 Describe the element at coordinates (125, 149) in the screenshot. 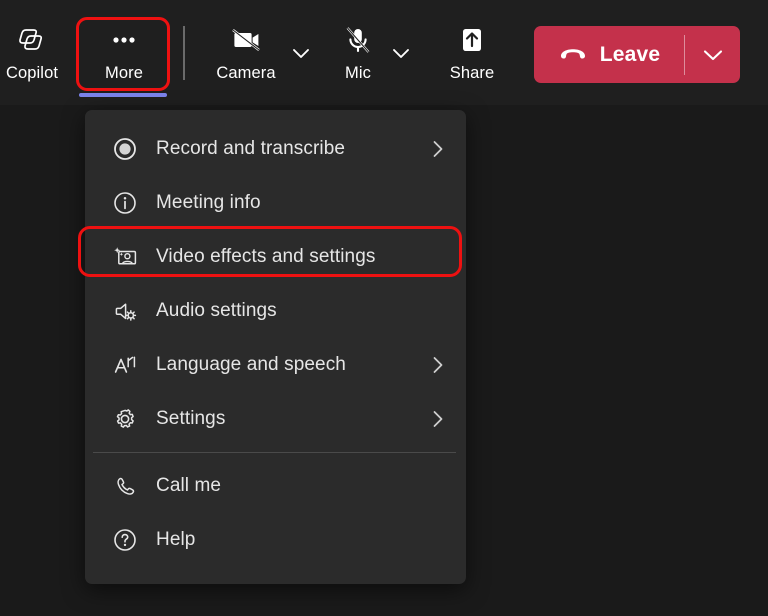

I see `record-circle-icon` at that location.